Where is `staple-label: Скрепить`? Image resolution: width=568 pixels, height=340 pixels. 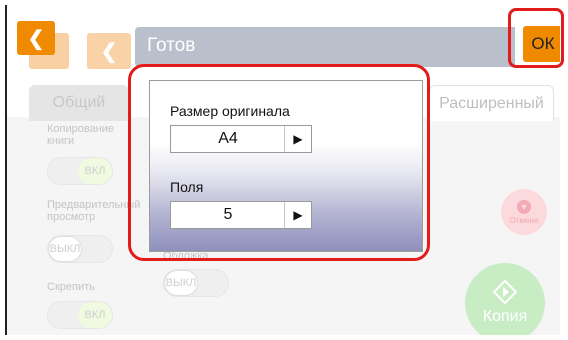
staple-label: Скрепить is located at coordinates (71, 287).